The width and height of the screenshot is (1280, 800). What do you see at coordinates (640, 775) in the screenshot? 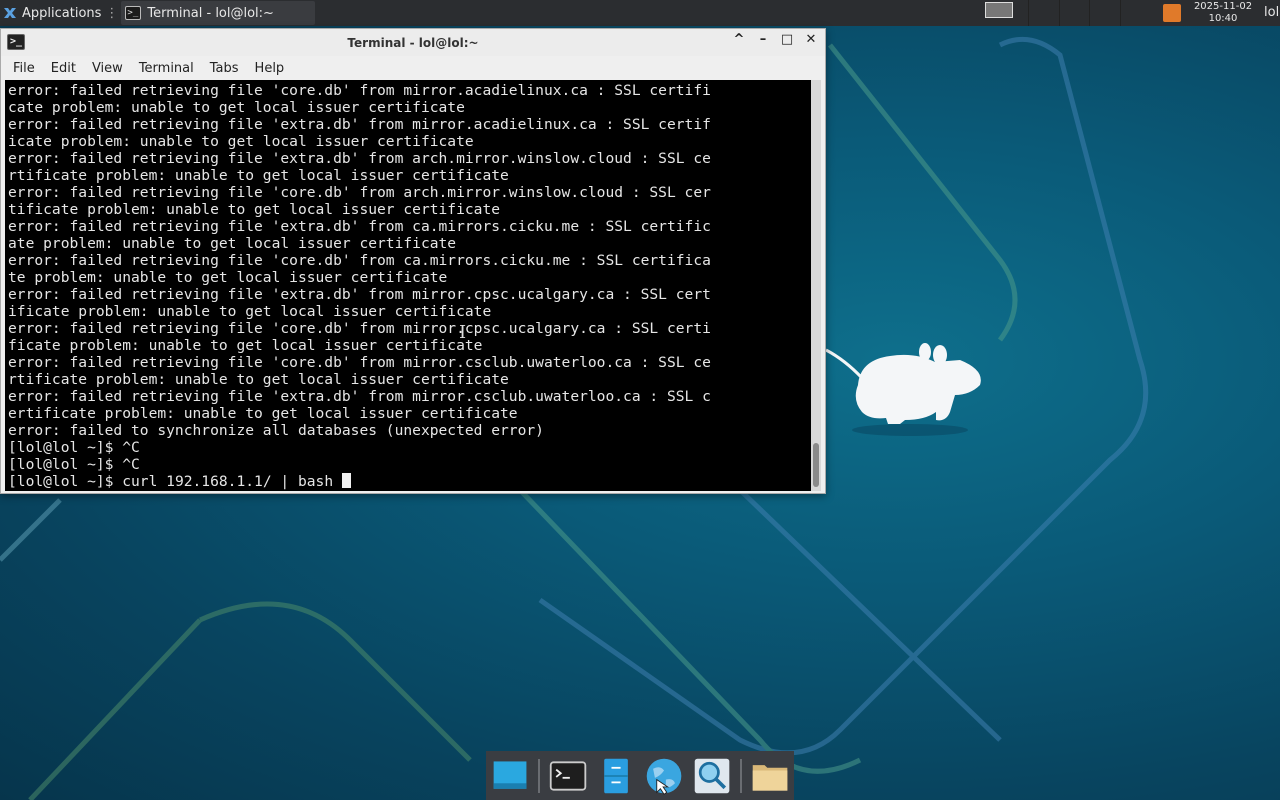
I see `dock` at bounding box center [640, 775].